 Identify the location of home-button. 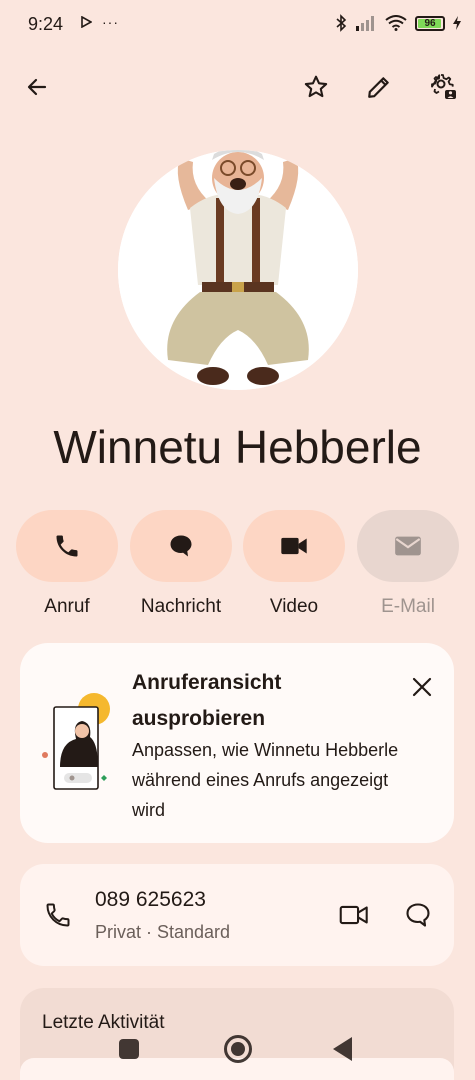
(238, 1049).